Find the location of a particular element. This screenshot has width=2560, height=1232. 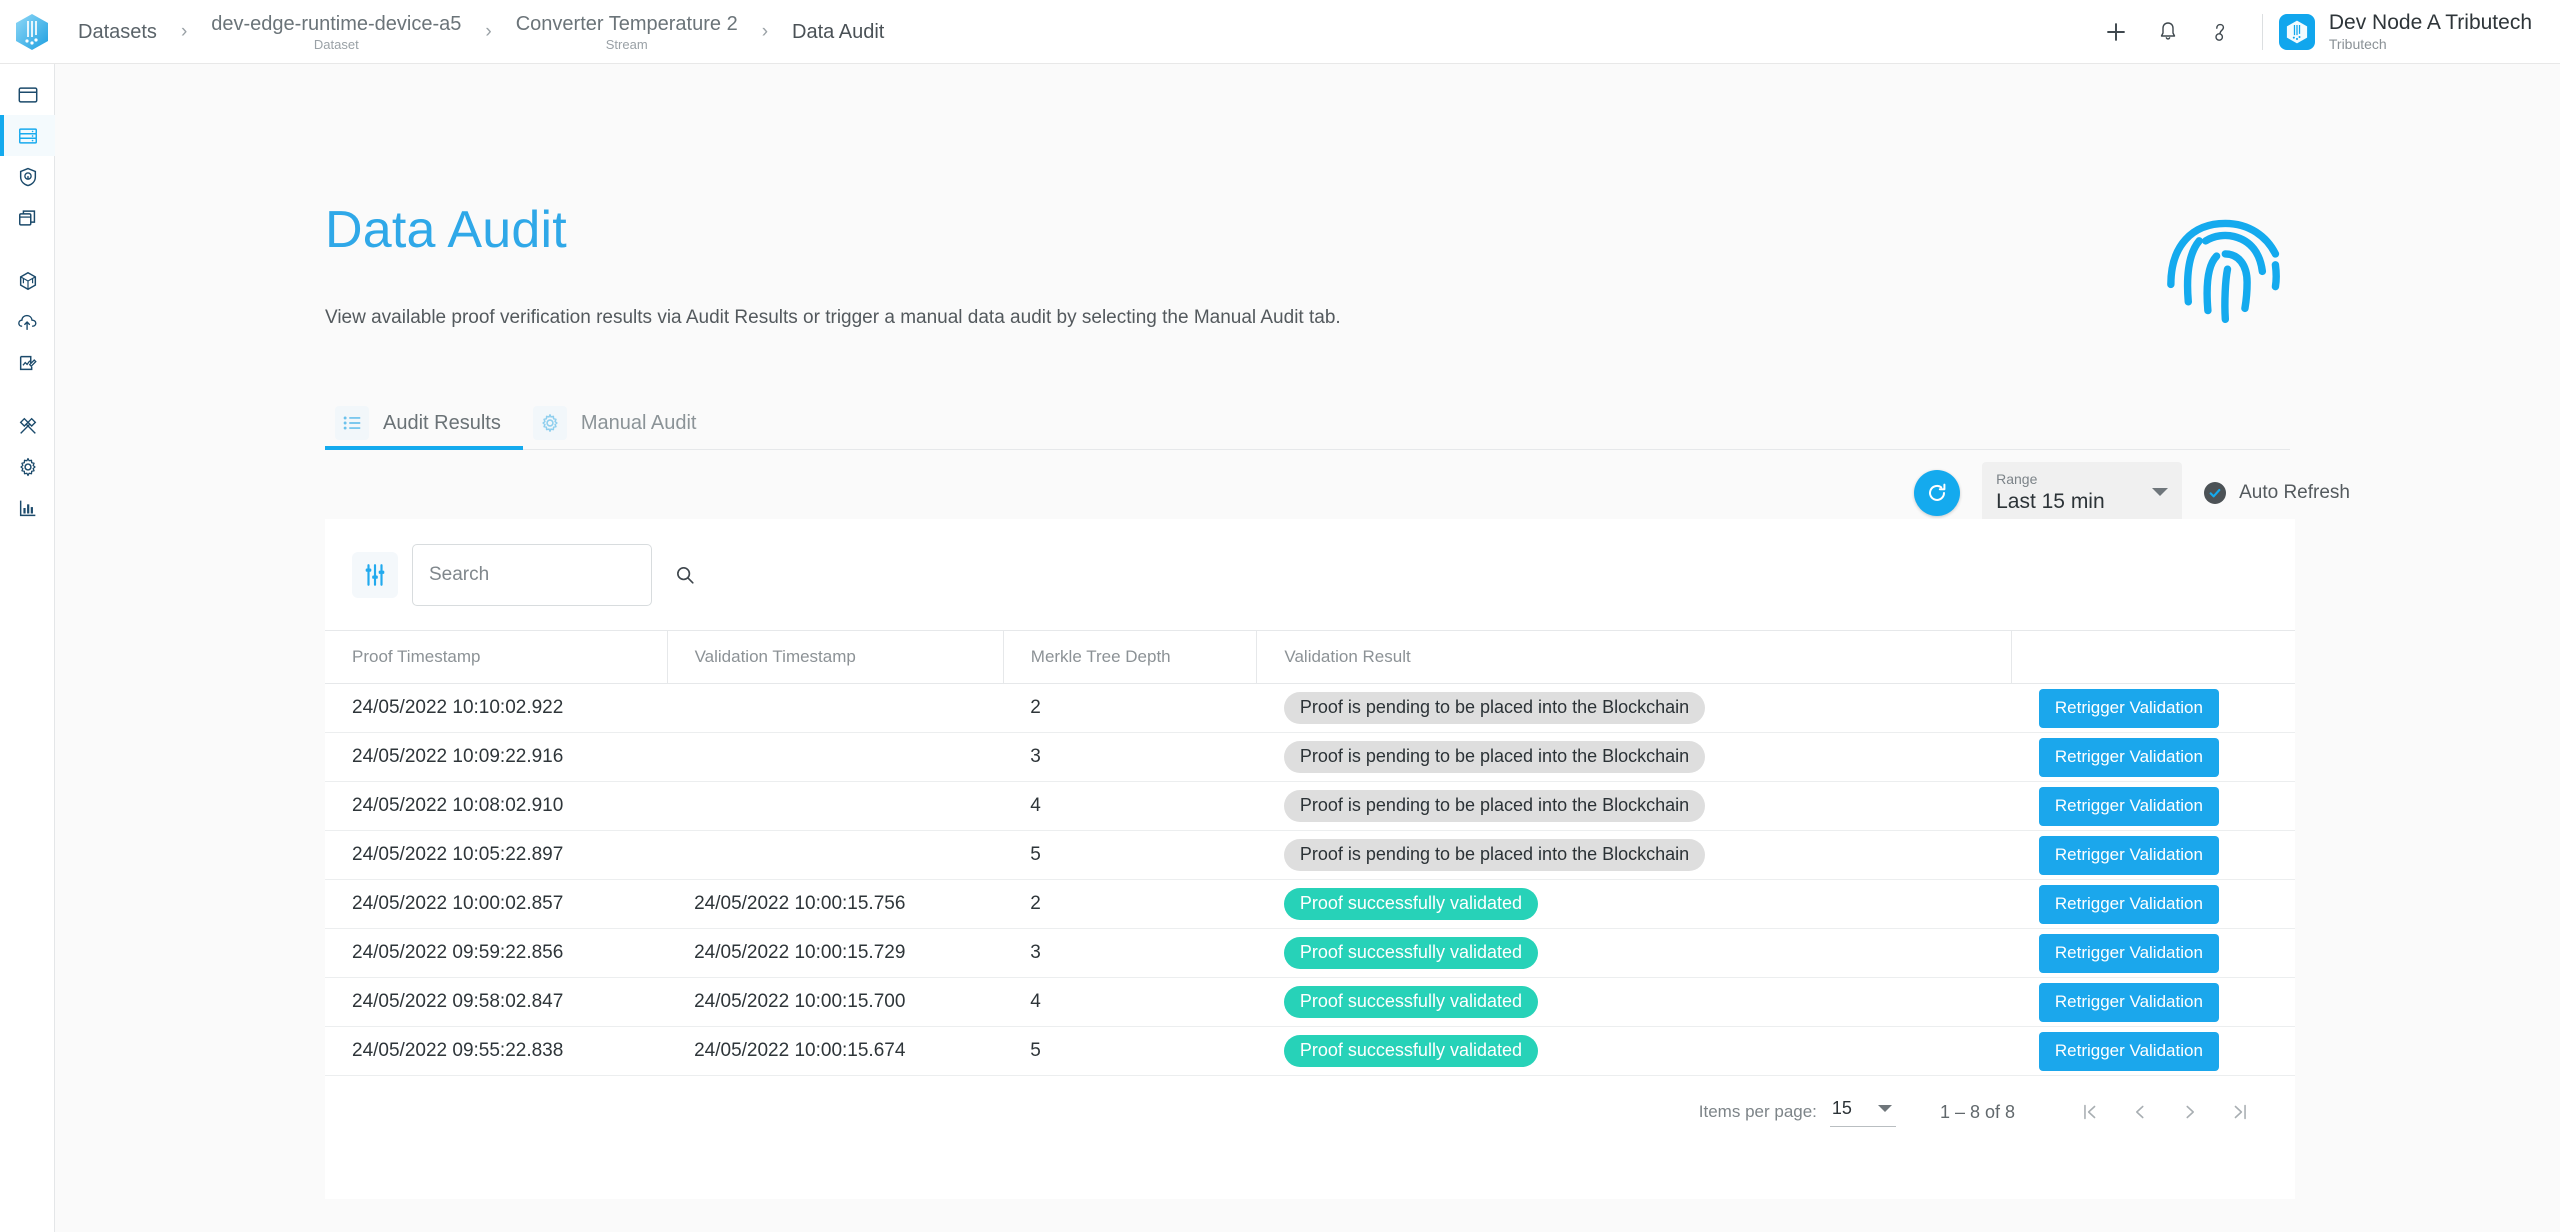

cell-validation-timestamp: 24/05/2022 10:00:15.700 is located at coordinates (835, 1002).